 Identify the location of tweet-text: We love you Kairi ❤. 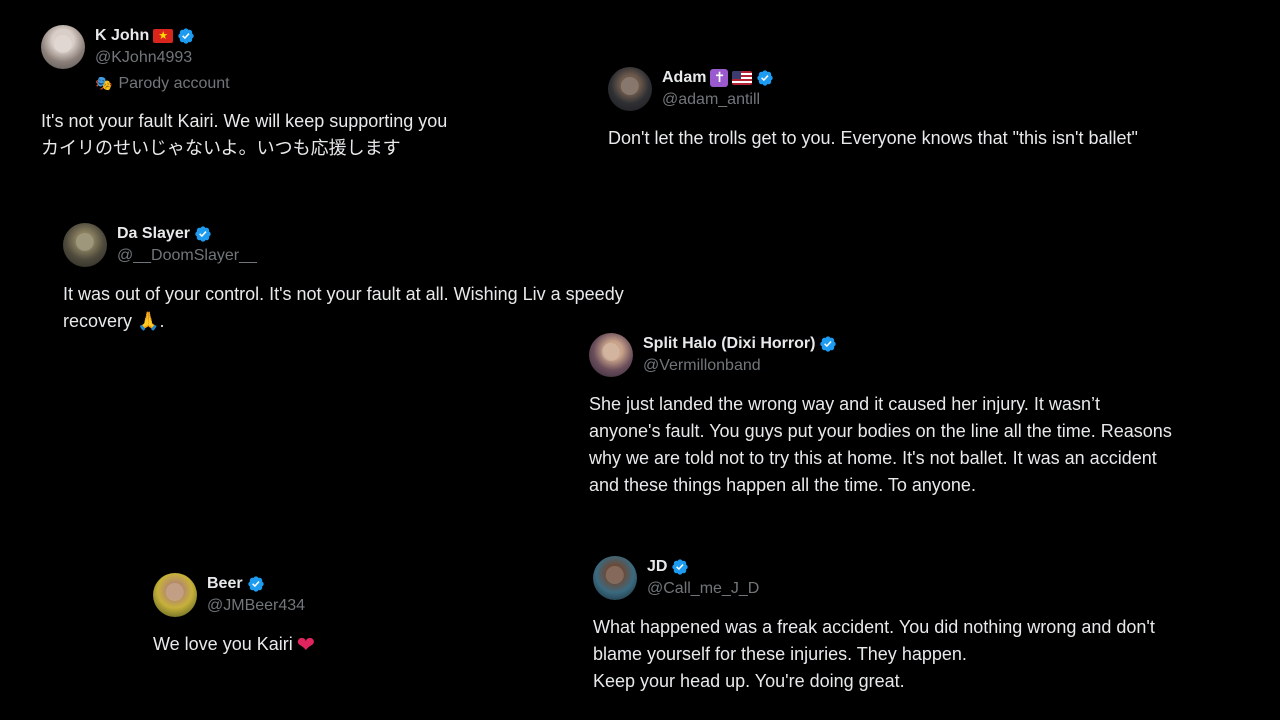
(333, 644).